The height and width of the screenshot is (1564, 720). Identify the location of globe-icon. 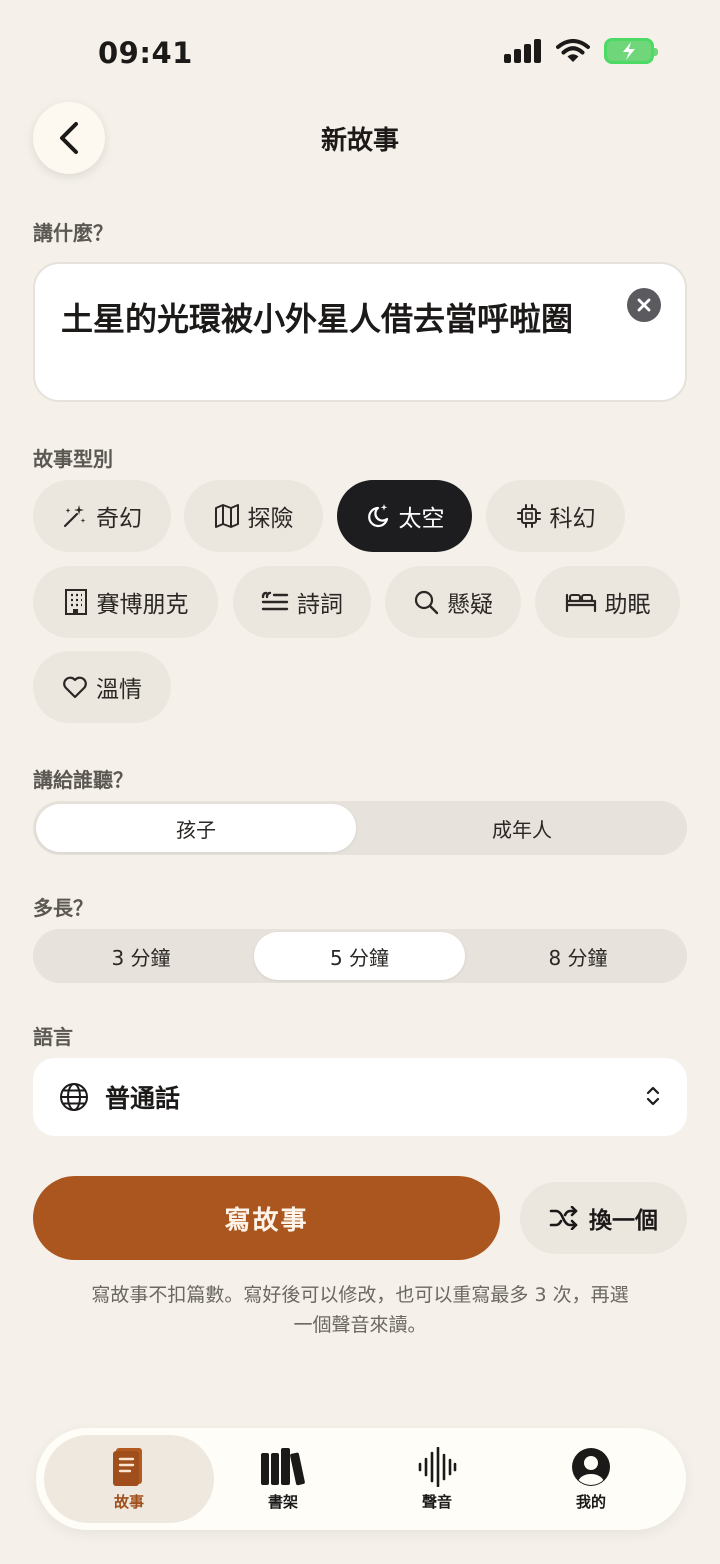
(74, 1097).